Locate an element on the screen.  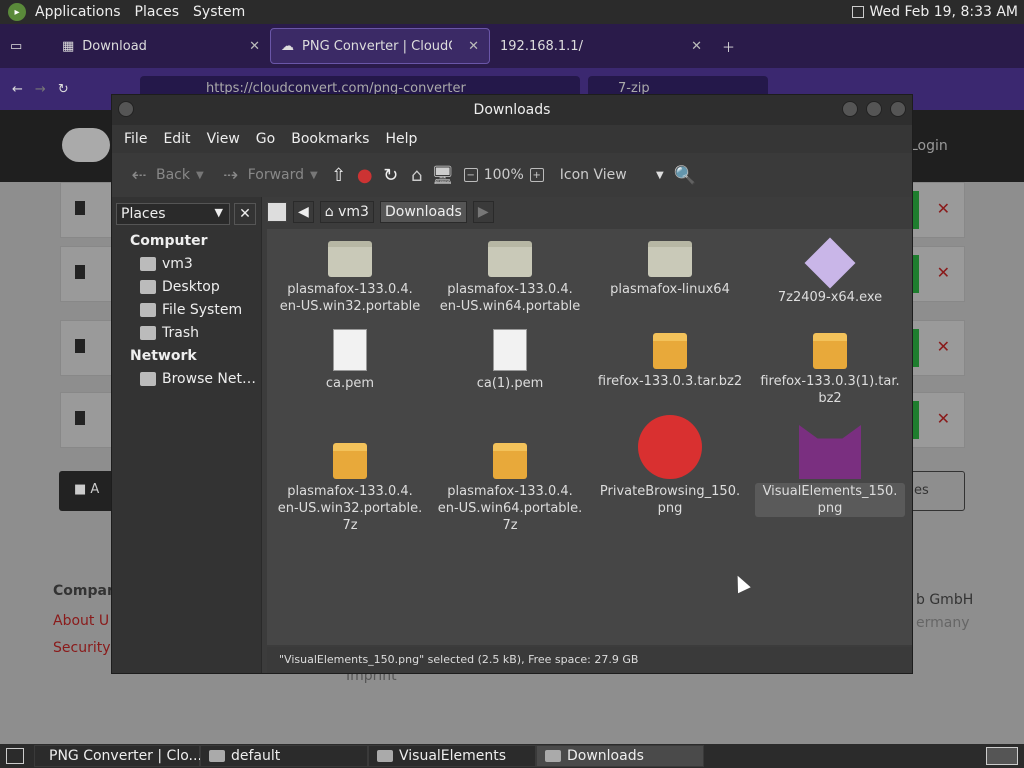
path-button-vm3: ⌂ vm3 is located at coordinates (346, 212).